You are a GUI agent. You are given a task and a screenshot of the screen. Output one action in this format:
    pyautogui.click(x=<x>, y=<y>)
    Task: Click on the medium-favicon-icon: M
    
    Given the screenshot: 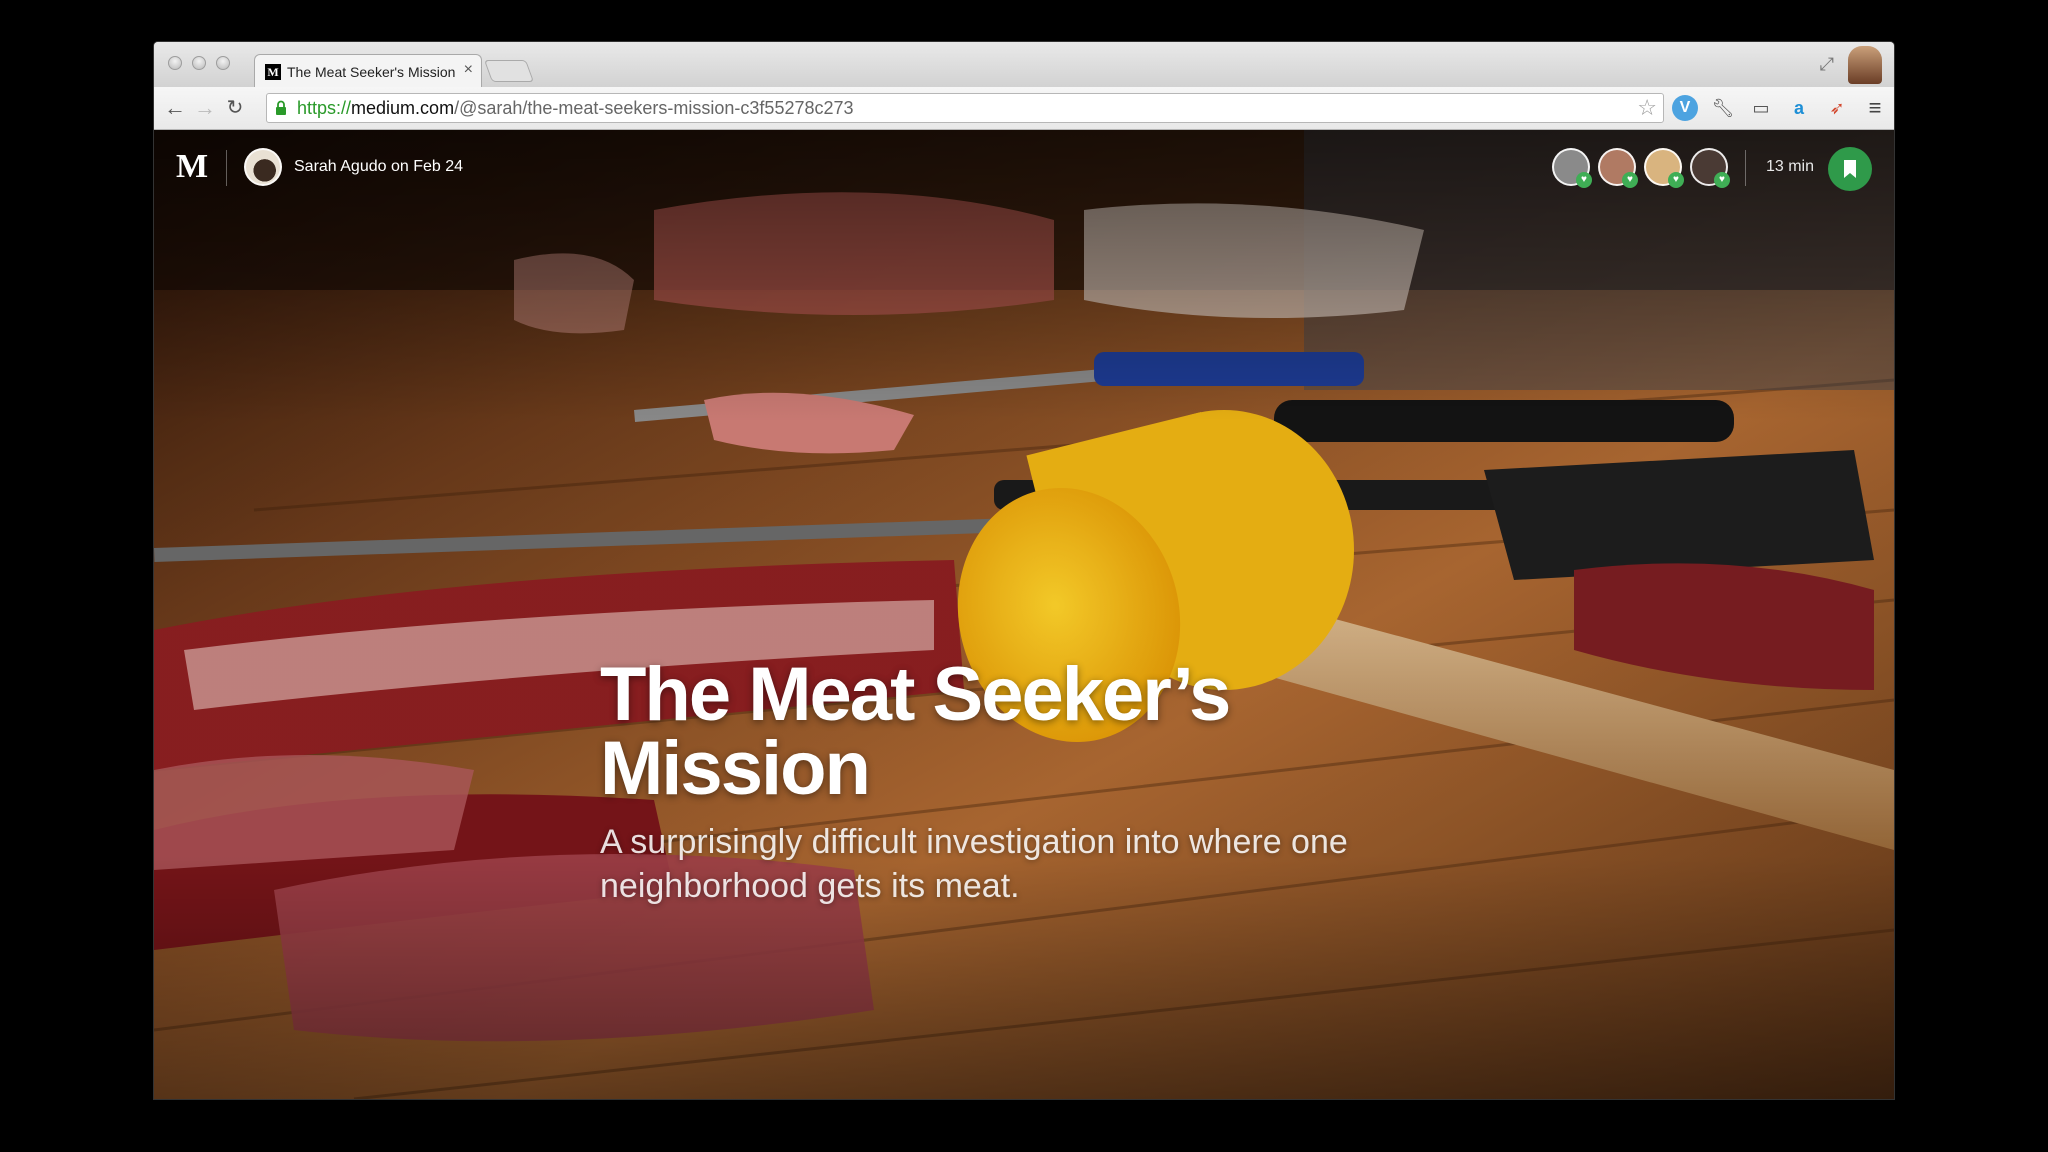 What is the action you would take?
    pyautogui.click(x=273, y=72)
    